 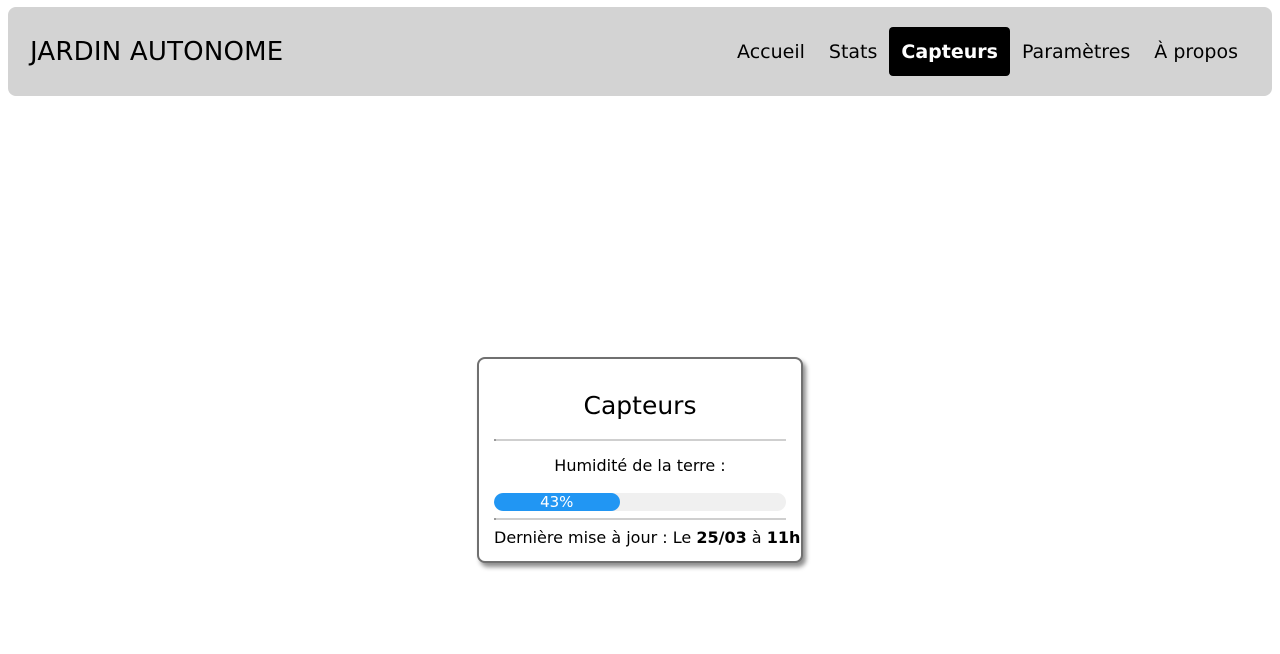 What do you see at coordinates (640, 405) in the screenshot?
I see `card-title: Capteurs` at bounding box center [640, 405].